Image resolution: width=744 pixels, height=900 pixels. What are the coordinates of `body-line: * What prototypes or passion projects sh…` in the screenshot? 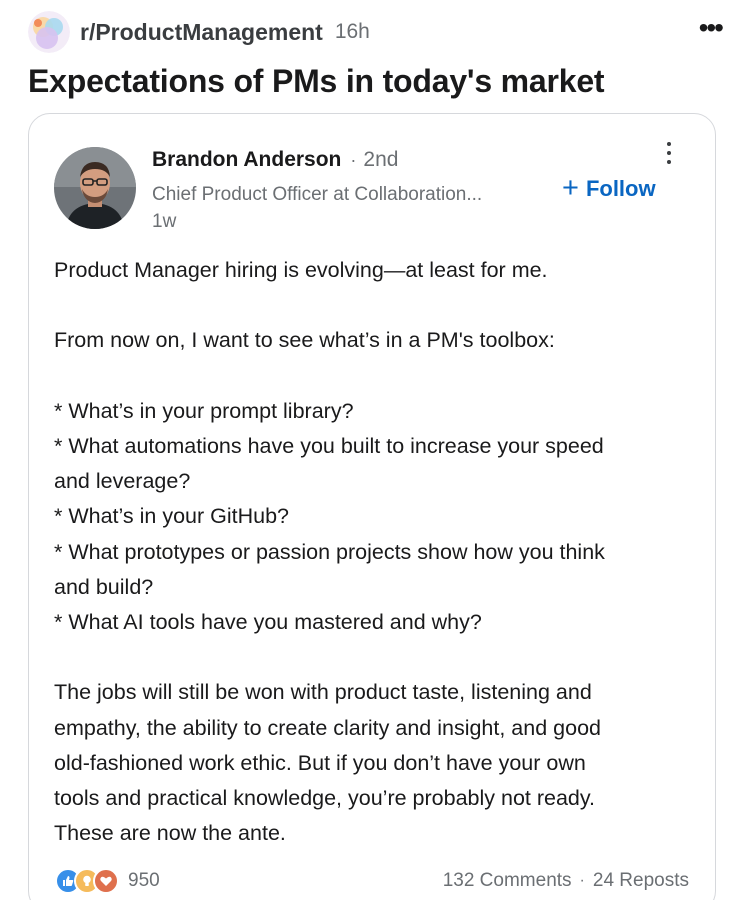 It's located at (329, 551).